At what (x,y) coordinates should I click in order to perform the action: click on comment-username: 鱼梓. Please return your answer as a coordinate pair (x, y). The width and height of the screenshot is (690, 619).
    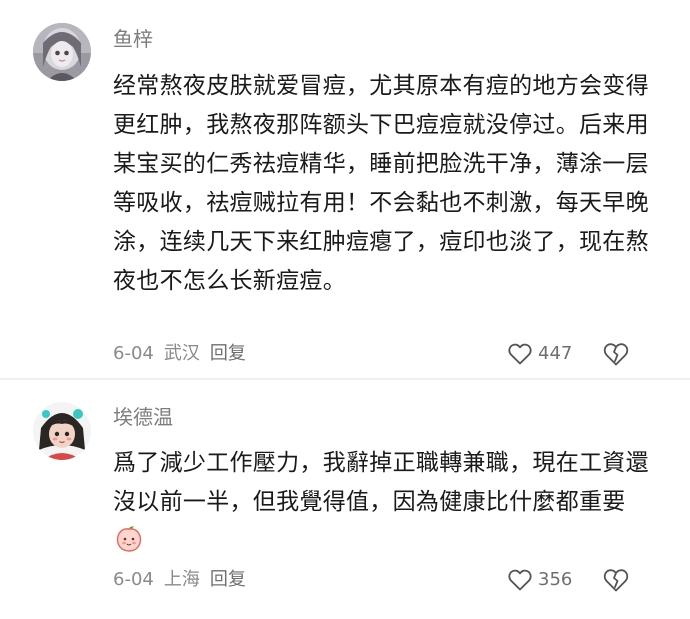
    Looking at the image, I should click on (133, 39).